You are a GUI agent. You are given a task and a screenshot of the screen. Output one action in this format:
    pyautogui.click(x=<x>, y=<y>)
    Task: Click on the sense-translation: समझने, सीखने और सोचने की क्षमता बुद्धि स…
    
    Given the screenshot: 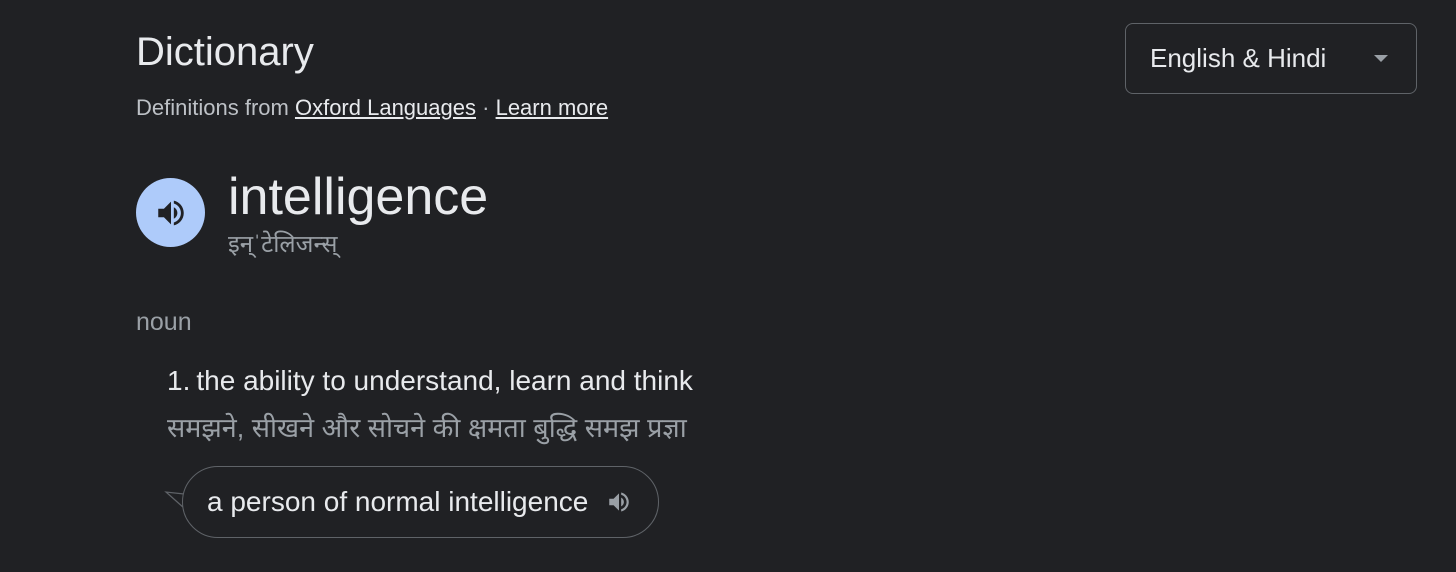 What is the action you would take?
    pyautogui.click(x=427, y=428)
    